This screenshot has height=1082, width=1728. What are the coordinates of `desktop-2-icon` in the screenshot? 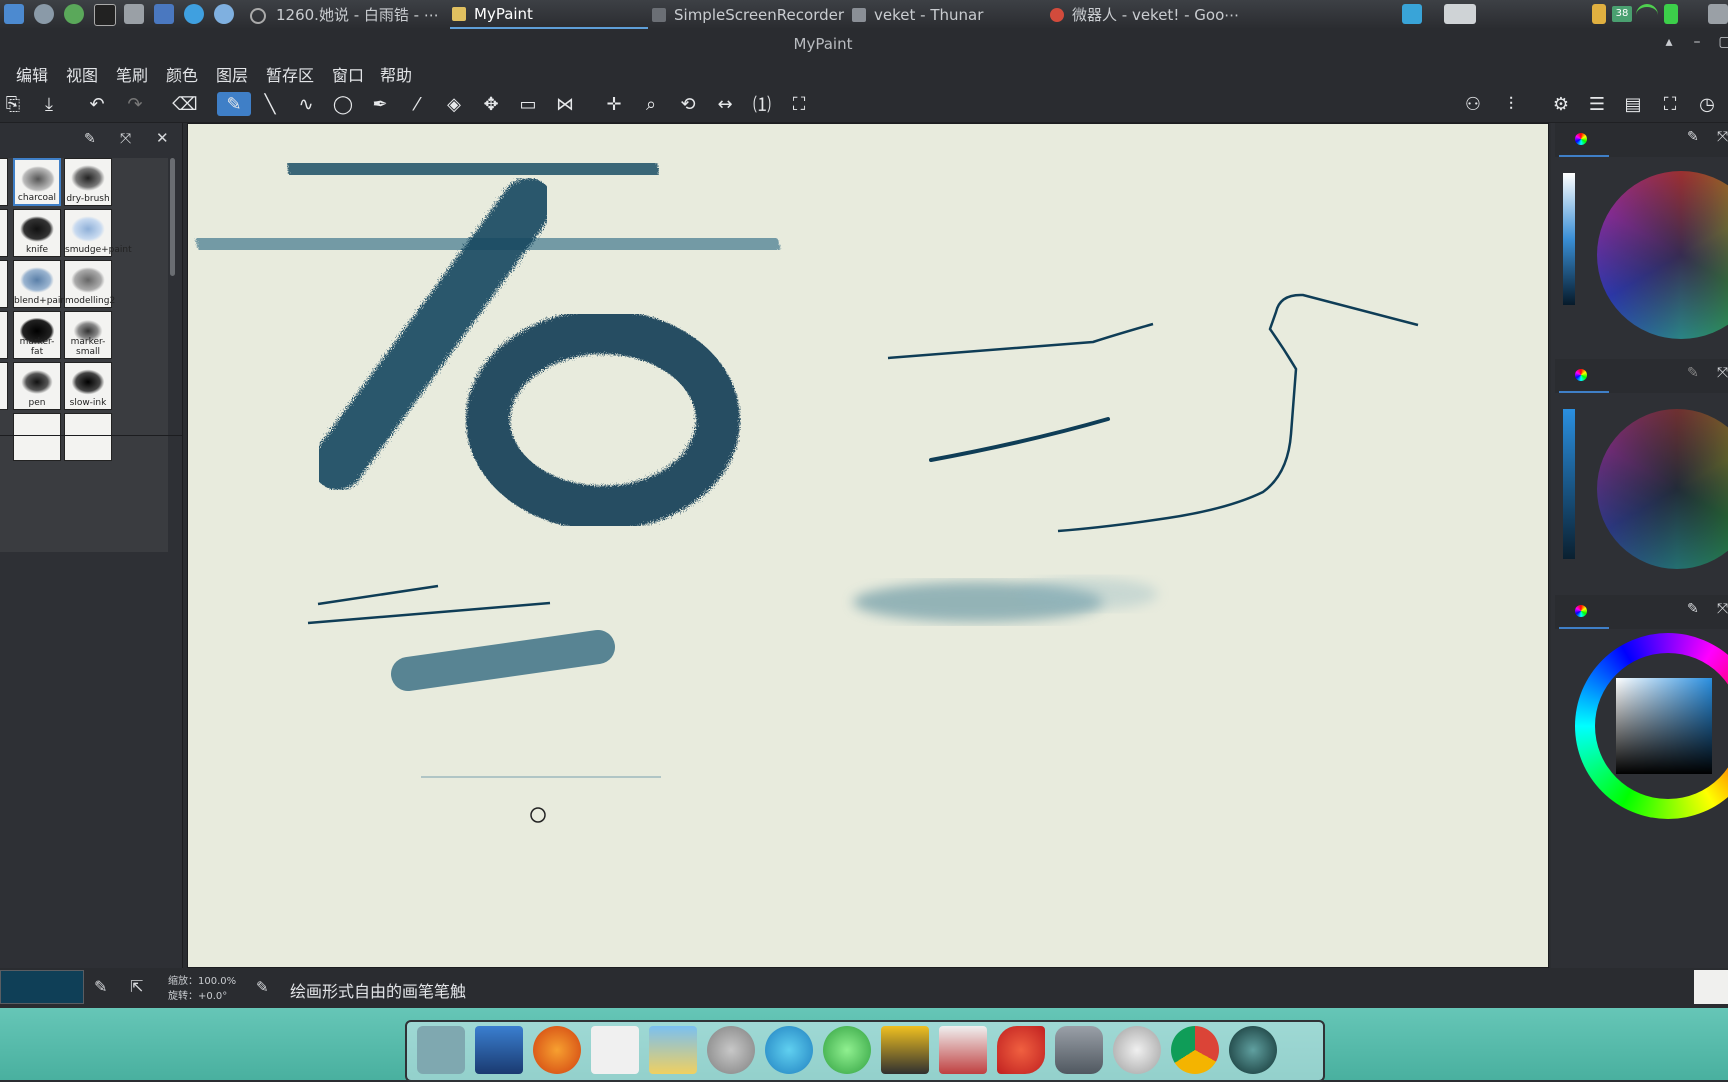 It's located at (1460, 14).